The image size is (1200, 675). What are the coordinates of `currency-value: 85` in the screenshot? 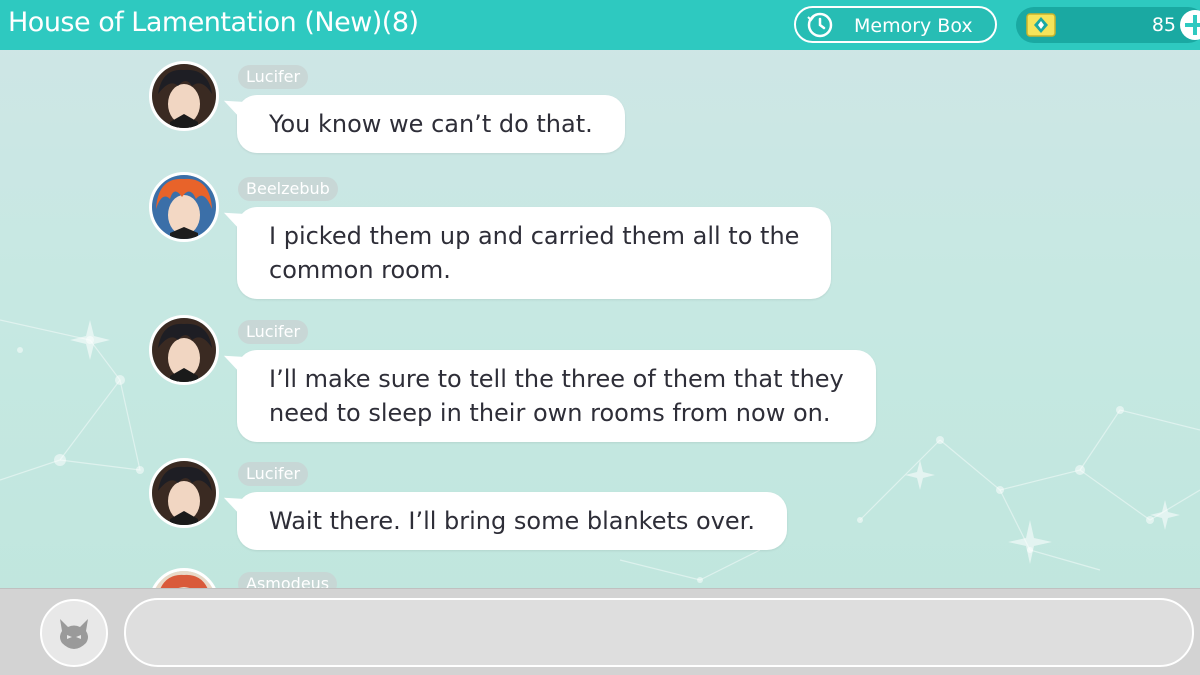 It's located at (1163, 25).